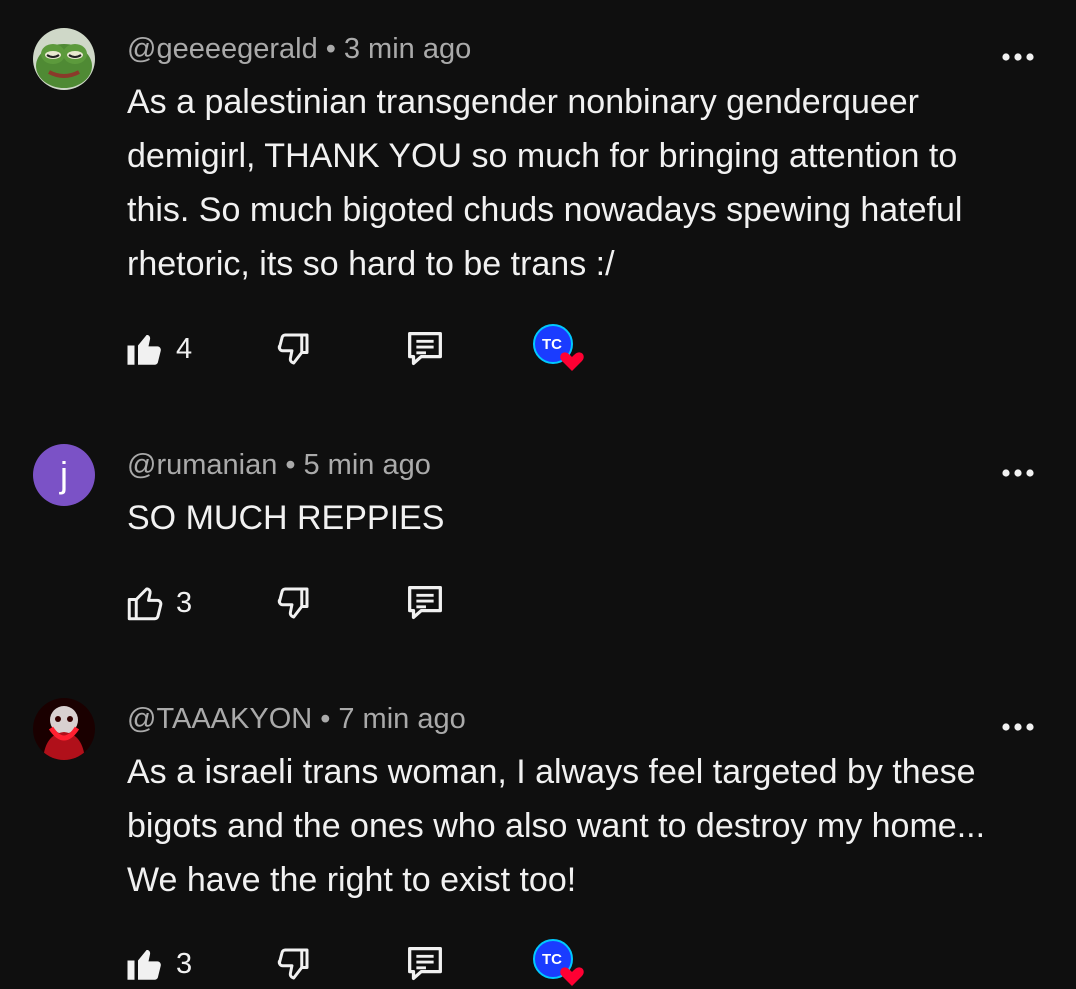 This screenshot has height=989, width=1076. Describe the element at coordinates (374, 603) in the screenshot. I see `comment-actions: 3` at that location.